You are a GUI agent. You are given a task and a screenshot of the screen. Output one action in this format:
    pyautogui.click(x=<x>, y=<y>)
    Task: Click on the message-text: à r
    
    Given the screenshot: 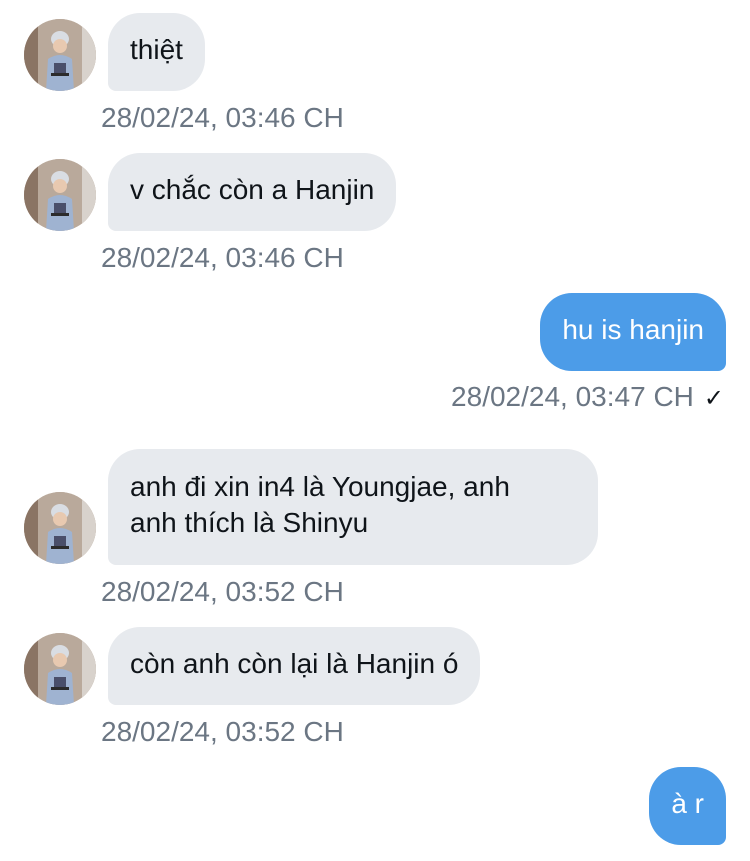 What is the action you would take?
    pyautogui.click(x=687, y=803)
    